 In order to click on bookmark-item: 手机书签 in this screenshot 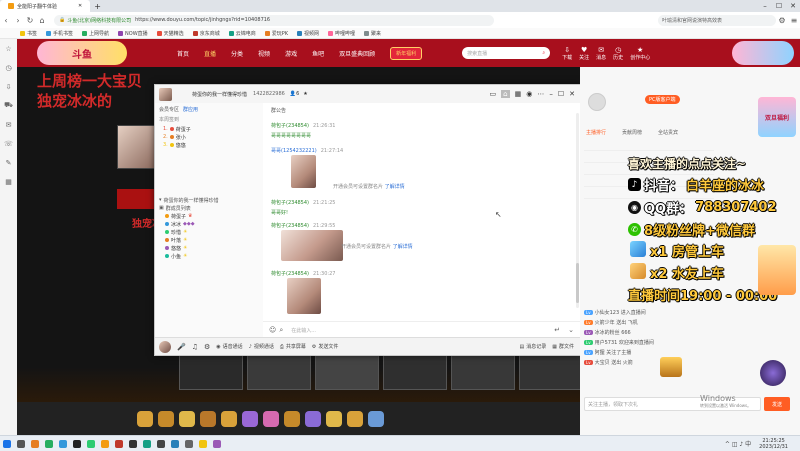, I will do `click(59, 33)`.